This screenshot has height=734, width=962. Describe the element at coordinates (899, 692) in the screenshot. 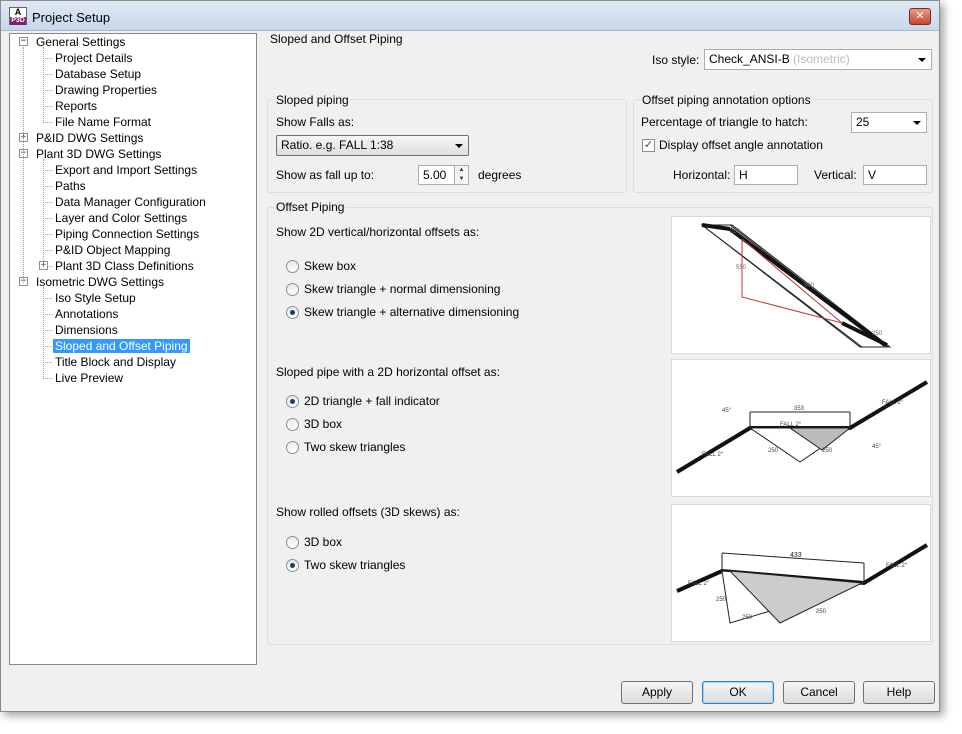

I see `help-button: Help` at that location.